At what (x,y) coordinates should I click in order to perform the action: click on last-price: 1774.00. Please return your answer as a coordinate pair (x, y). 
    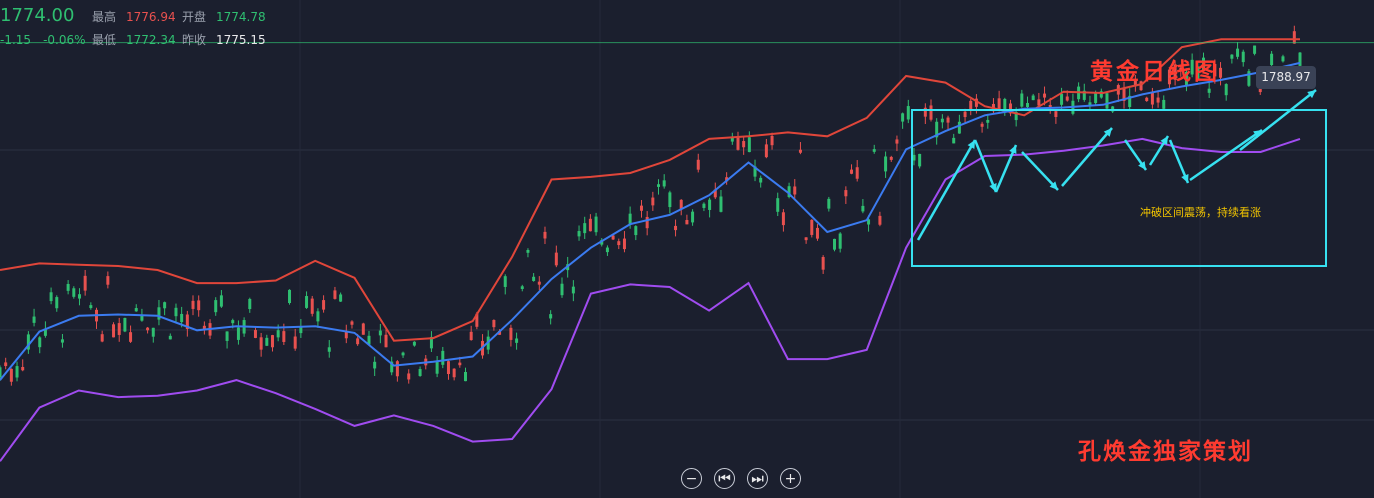
    Looking at the image, I should click on (37, 15).